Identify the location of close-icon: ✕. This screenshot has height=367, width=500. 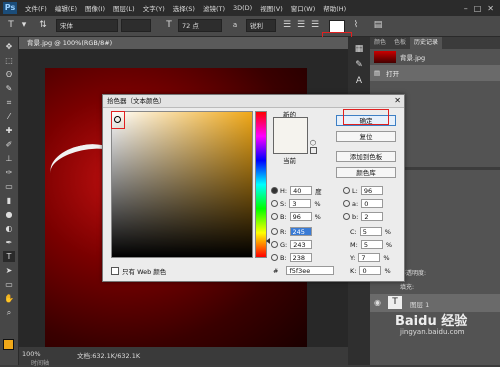
(490, 8).